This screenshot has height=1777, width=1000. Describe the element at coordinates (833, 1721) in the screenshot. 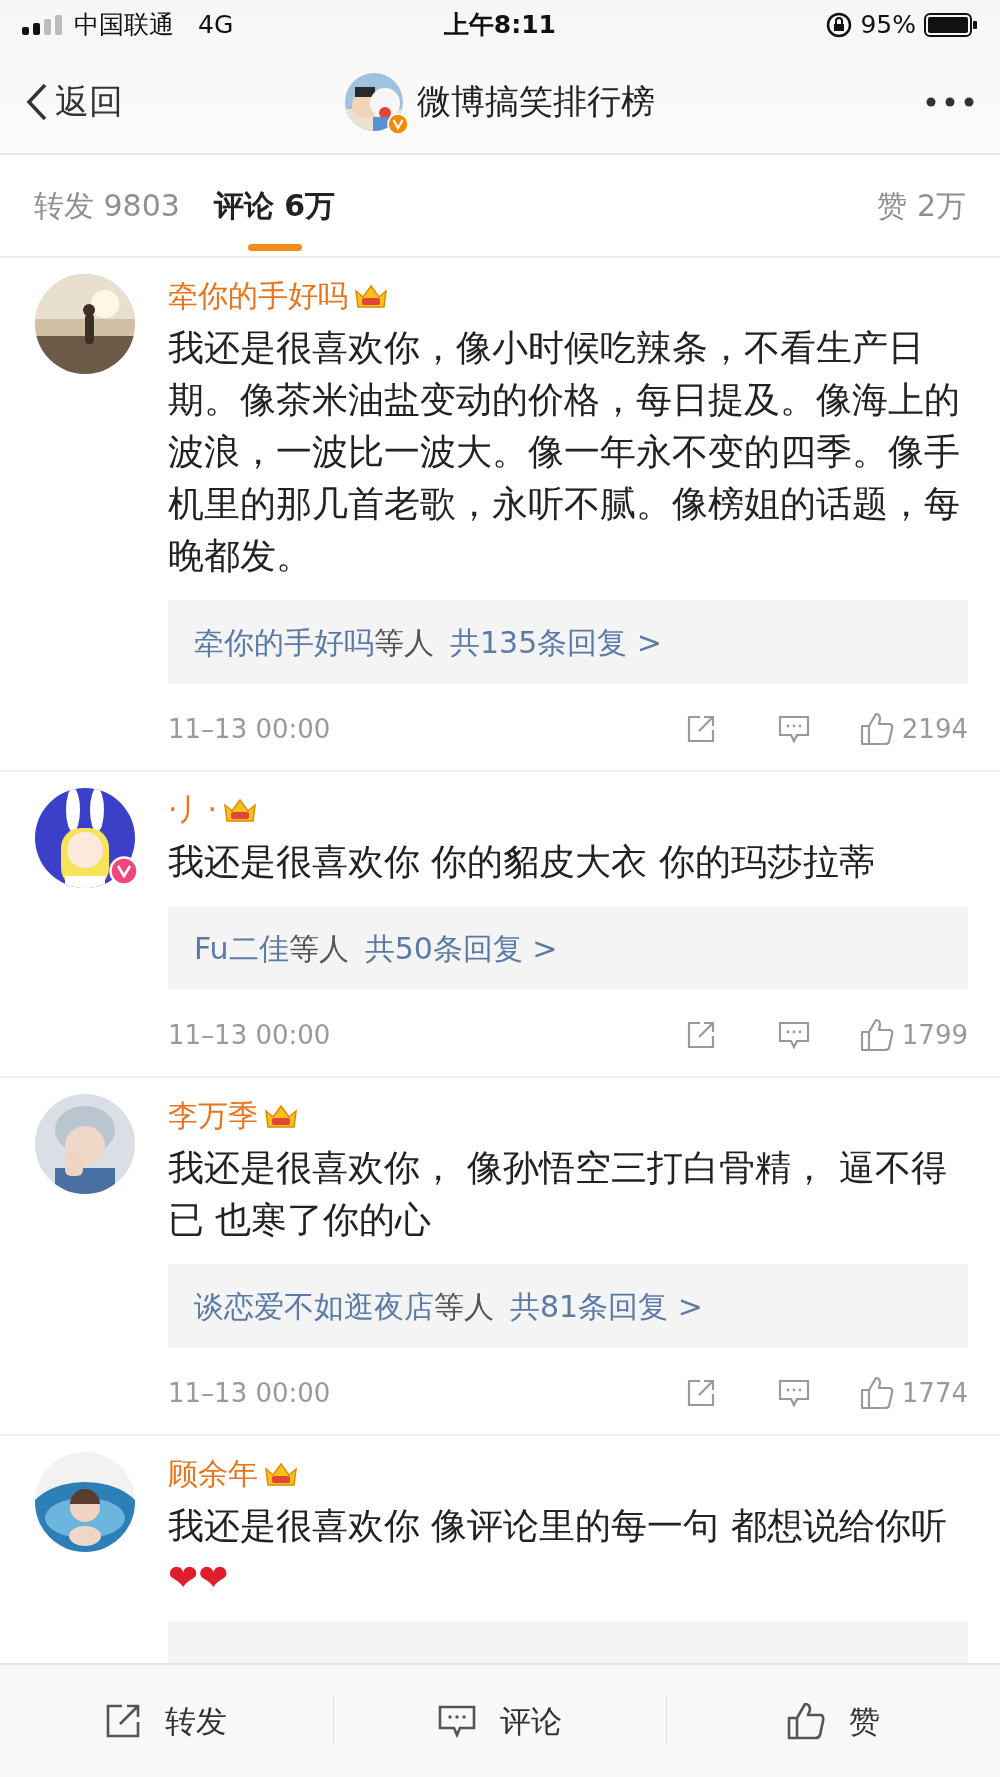

I see `like-action-button: 赞` at that location.